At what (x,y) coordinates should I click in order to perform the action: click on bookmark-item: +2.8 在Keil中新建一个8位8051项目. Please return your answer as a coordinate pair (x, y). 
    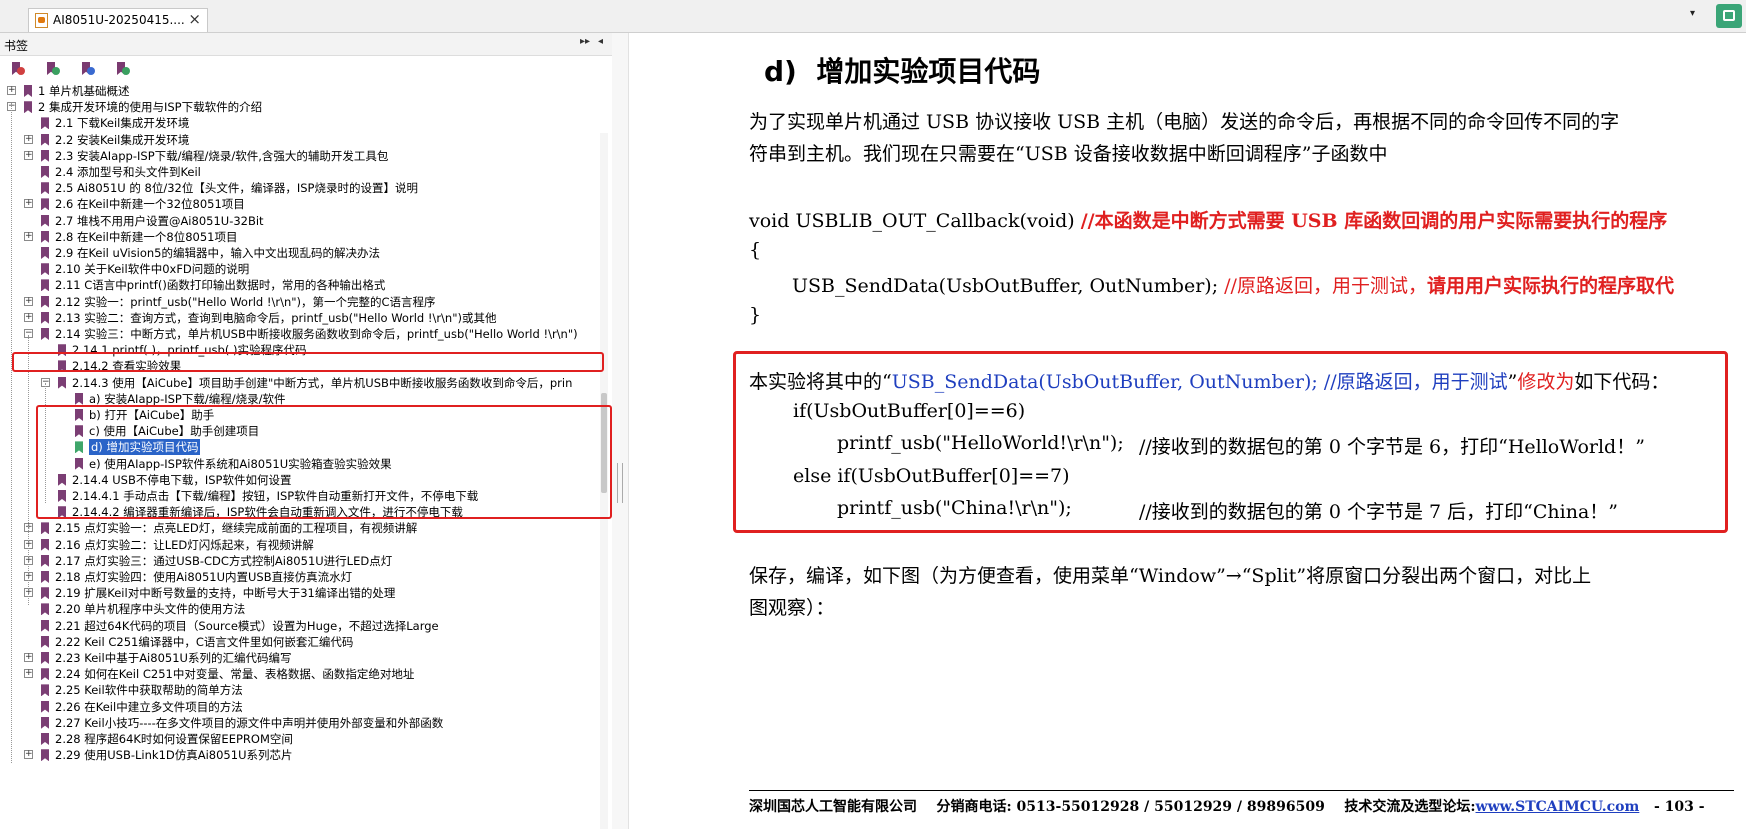
    Looking at the image, I should click on (300, 237).